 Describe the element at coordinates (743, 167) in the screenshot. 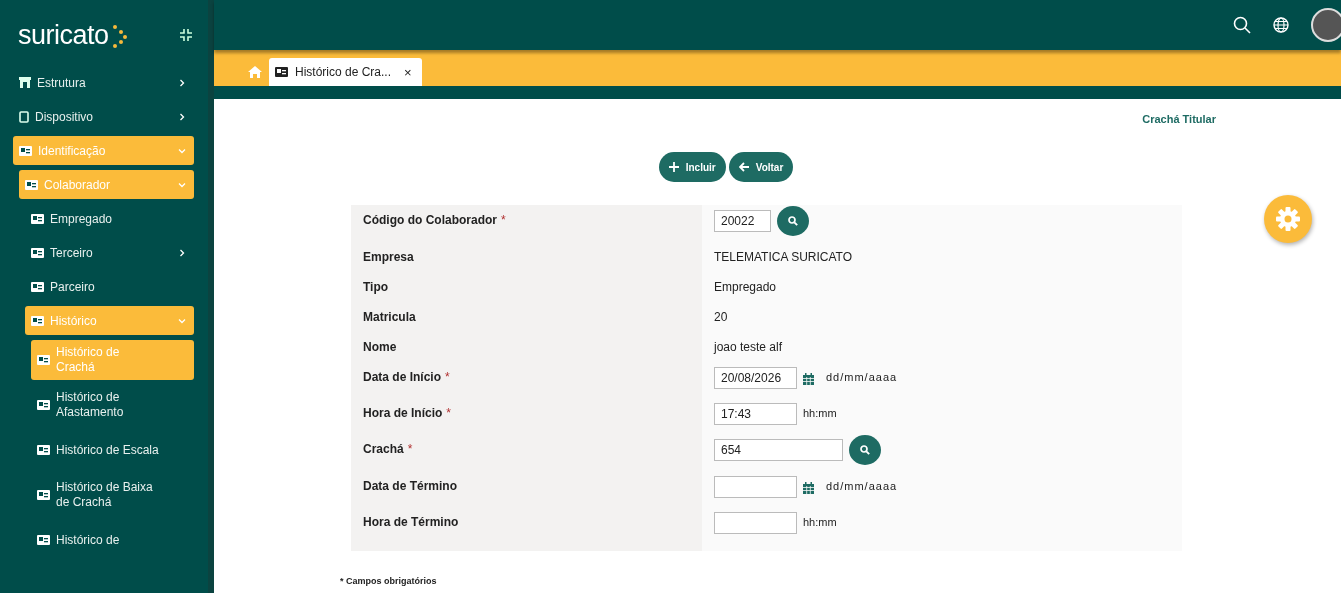

I see `arrow-left-icon` at that location.